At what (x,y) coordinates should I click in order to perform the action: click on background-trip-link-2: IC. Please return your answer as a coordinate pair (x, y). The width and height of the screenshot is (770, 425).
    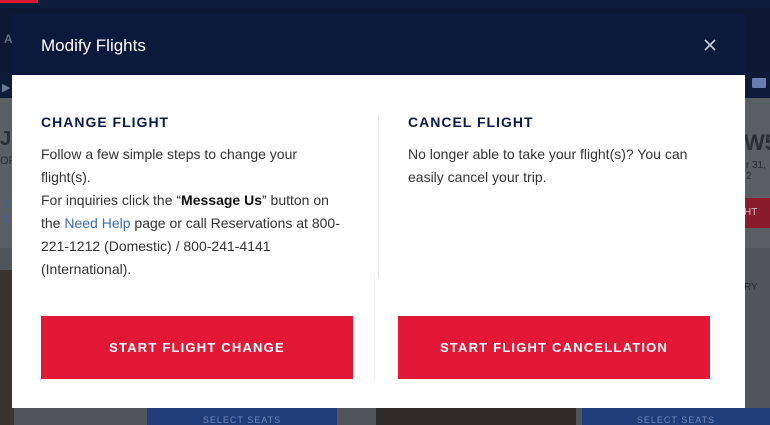
    Looking at the image, I should click on (5, 220).